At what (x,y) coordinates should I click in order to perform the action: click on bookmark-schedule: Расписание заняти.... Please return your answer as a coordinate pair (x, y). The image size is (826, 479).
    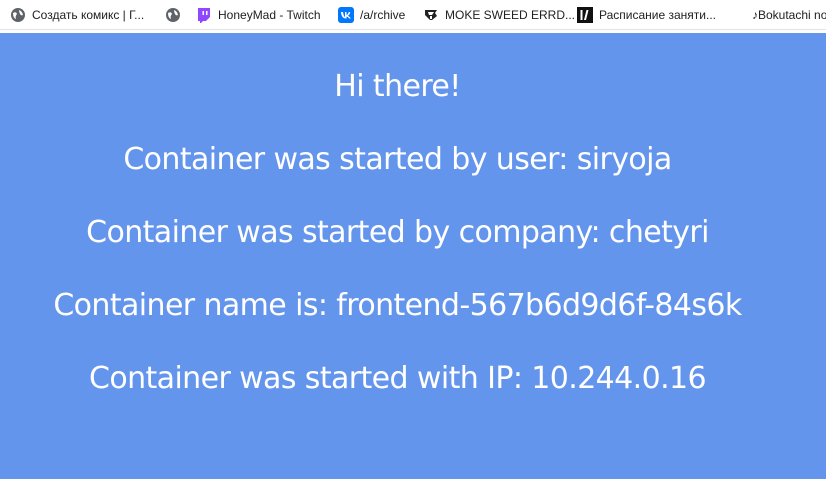
    Looking at the image, I should click on (646, 15).